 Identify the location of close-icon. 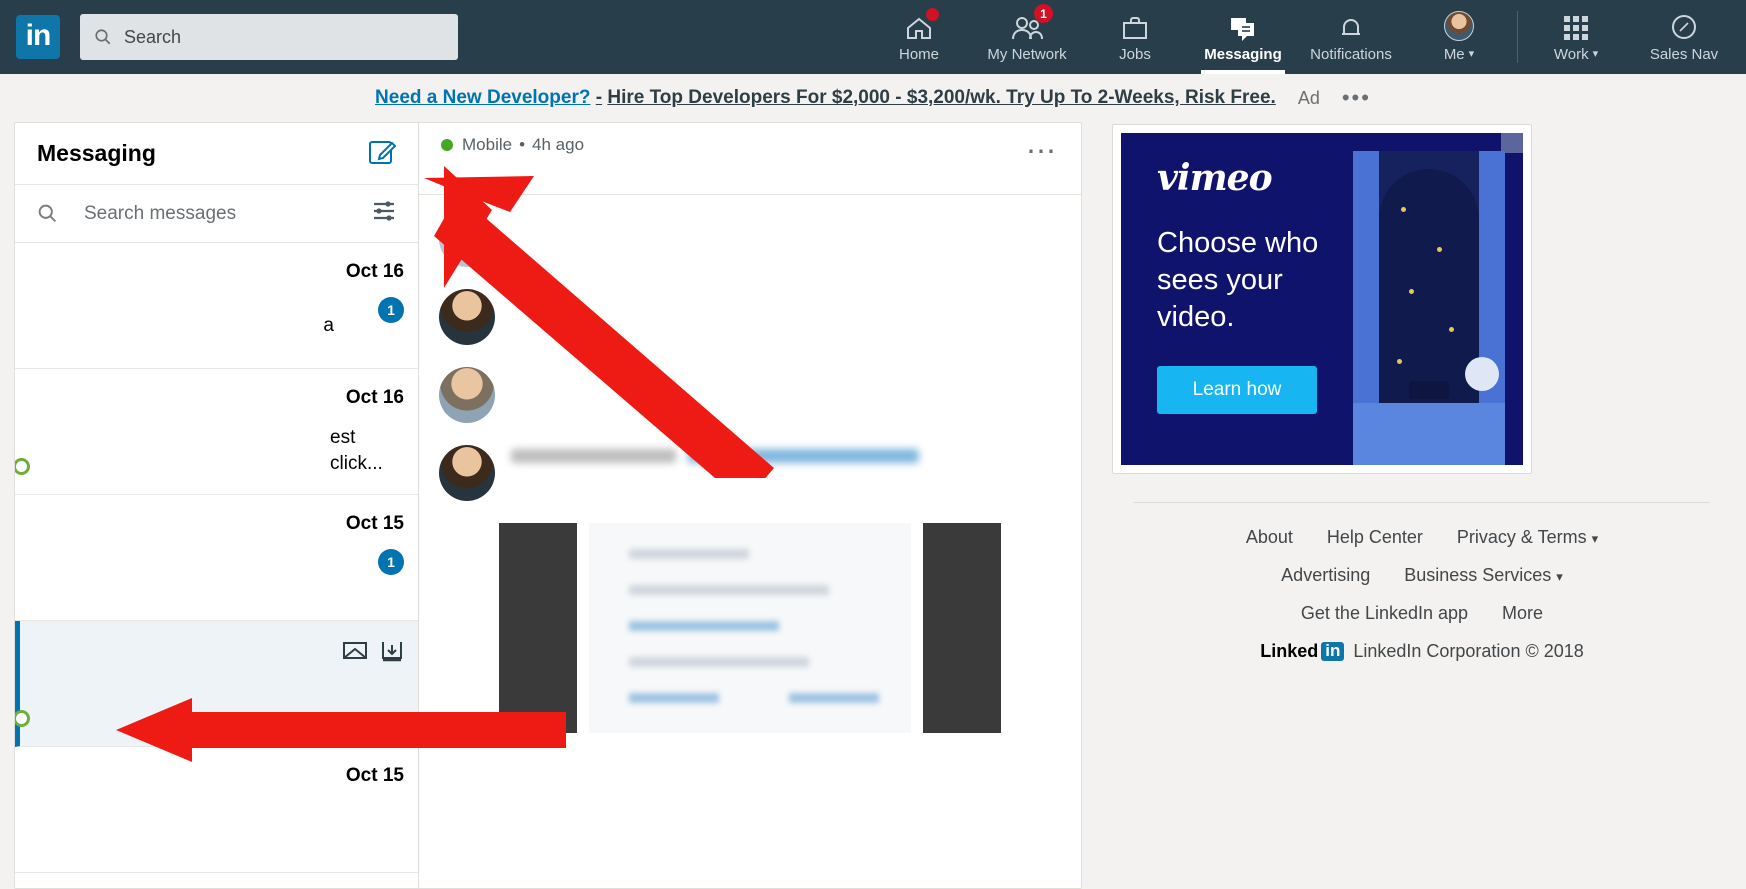
(1512, 143).